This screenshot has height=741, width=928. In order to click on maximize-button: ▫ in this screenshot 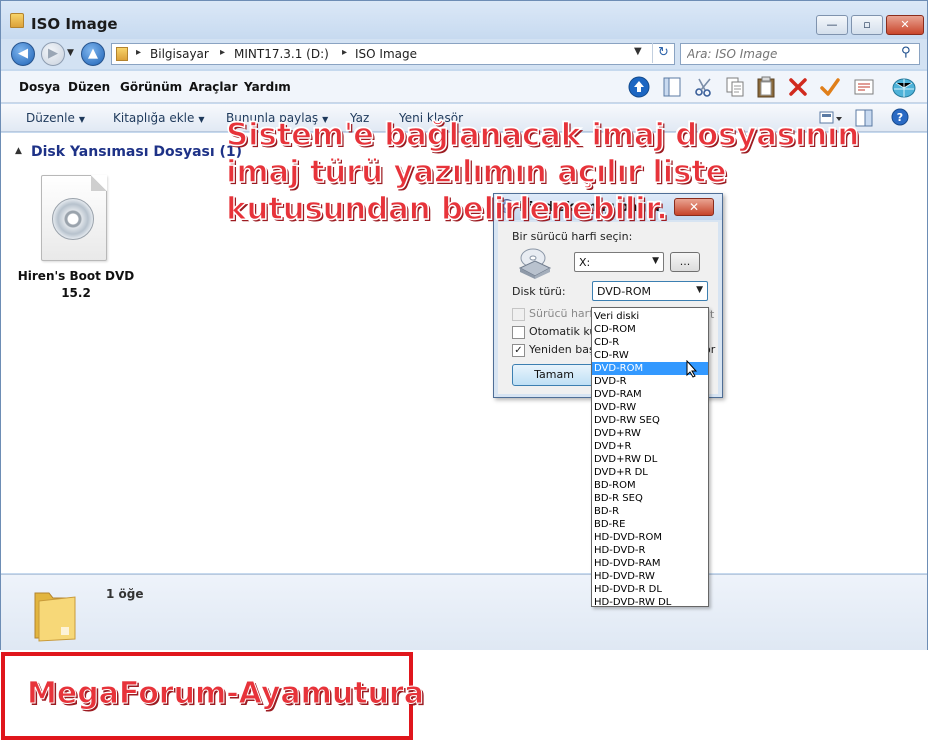, I will do `click(867, 25)`.